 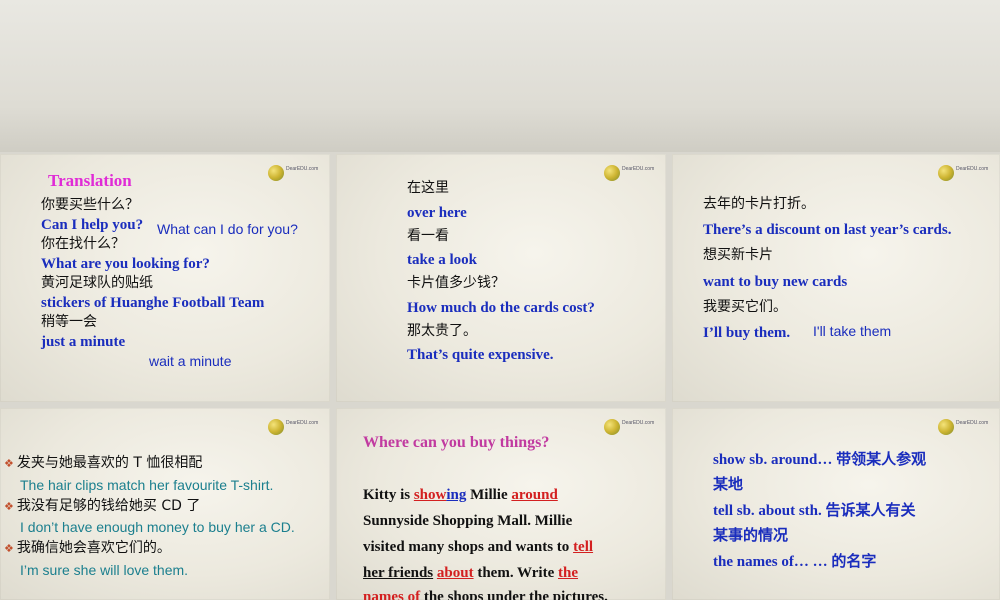 I want to click on en-line: want to buy new cards, so click(x=775, y=282).